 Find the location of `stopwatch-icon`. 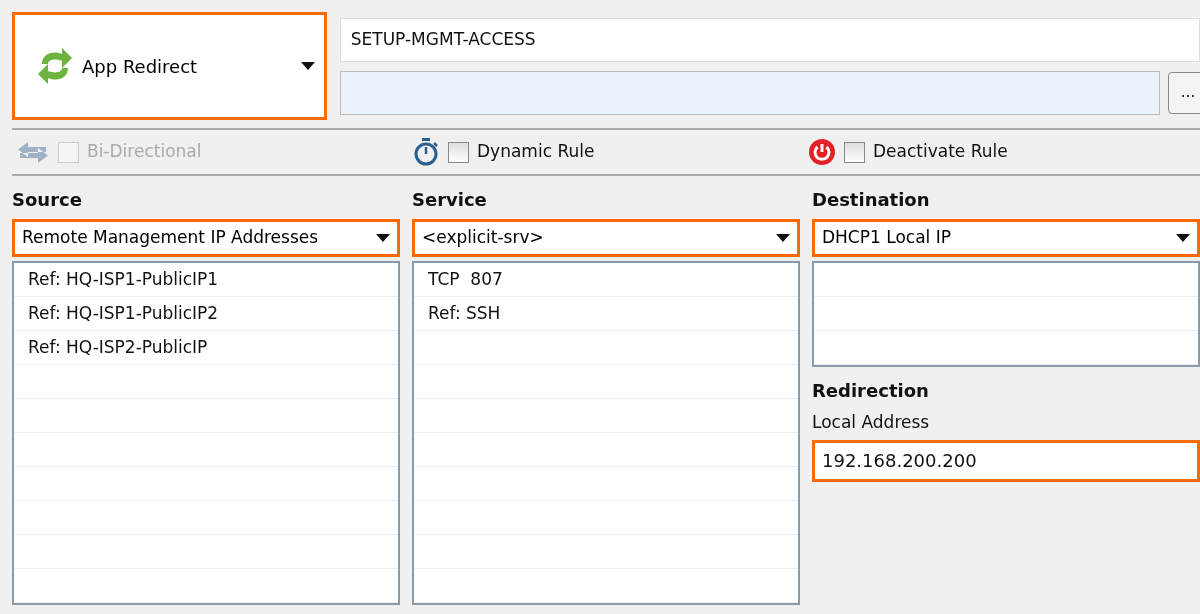

stopwatch-icon is located at coordinates (426, 152).